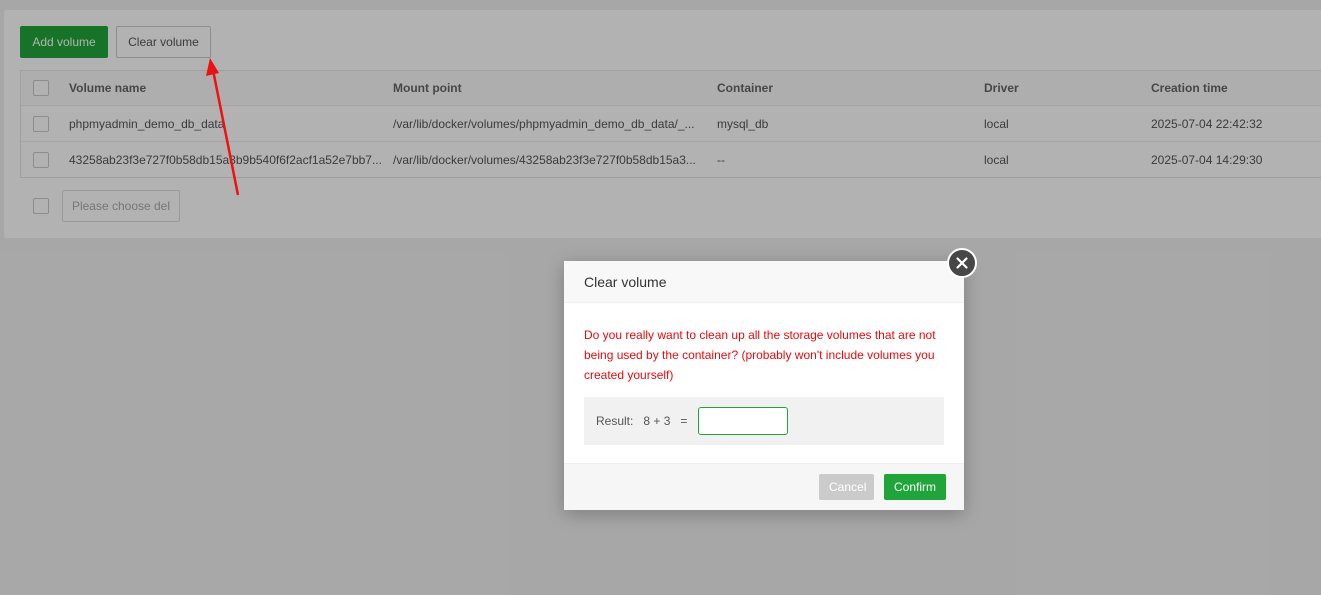 Image resolution: width=1321 pixels, height=595 pixels. I want to click on verification-box: Result: 8 + 3 =, so click(764, 421).